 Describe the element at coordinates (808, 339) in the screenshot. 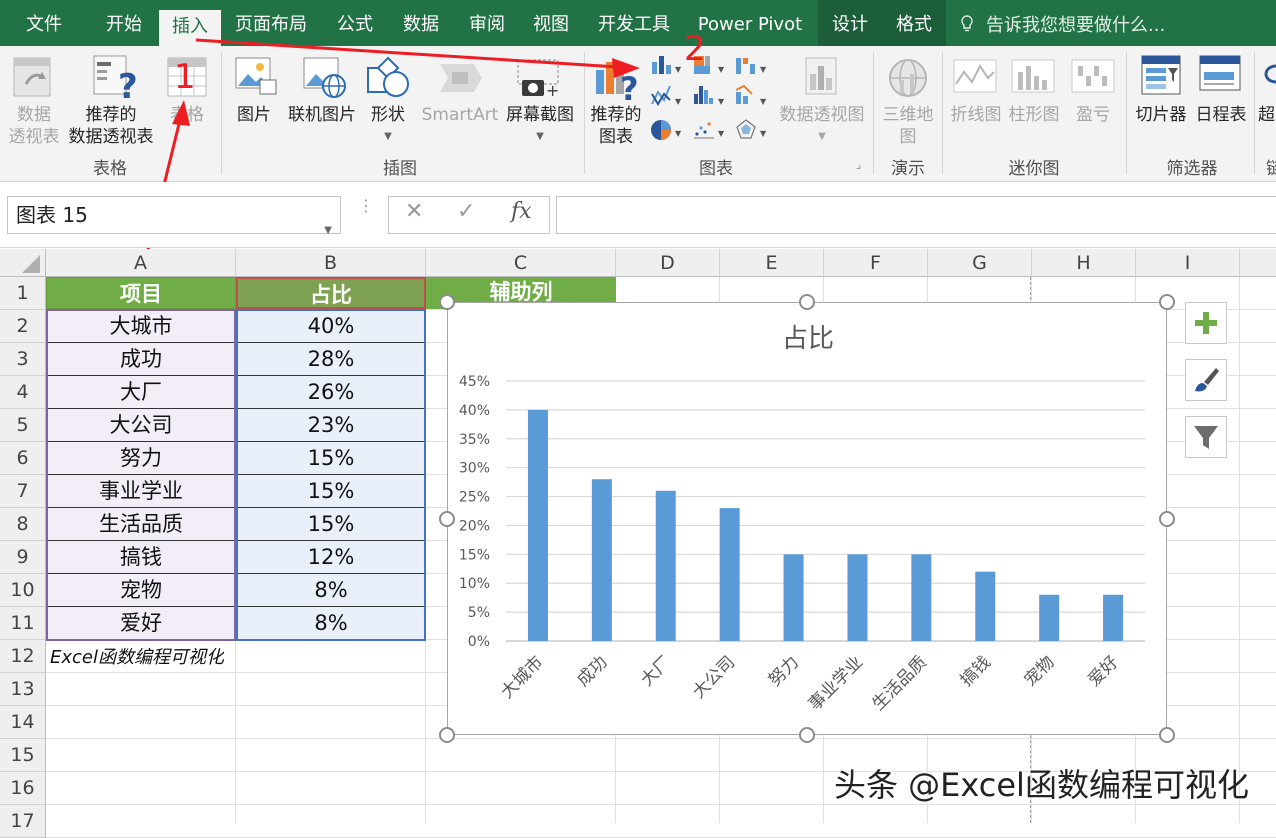

I see `chart-title: 占比` at that location.